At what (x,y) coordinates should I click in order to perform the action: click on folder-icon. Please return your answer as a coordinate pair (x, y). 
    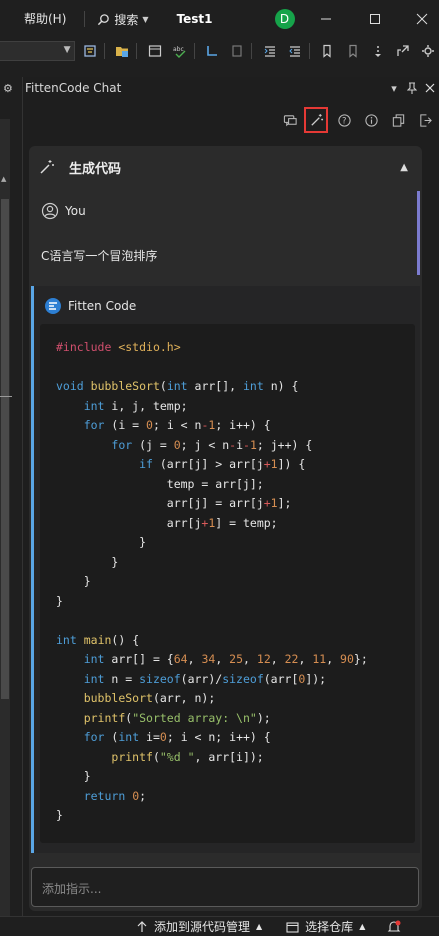
    Looking at the image, I should click on (122, 51).